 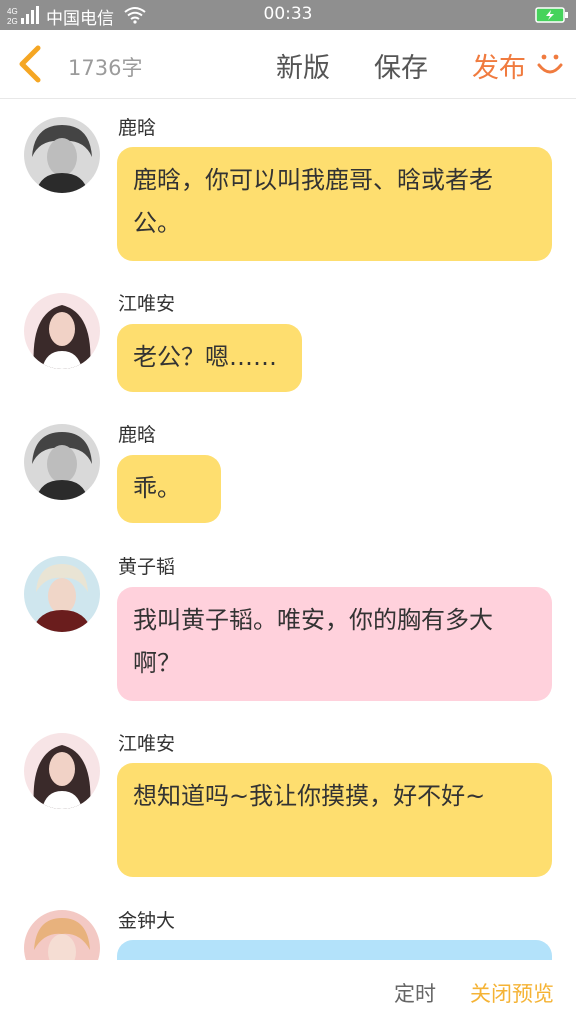 I want to click on bottom-bar: 定时 关闭预览, so click(x=288, y=992).